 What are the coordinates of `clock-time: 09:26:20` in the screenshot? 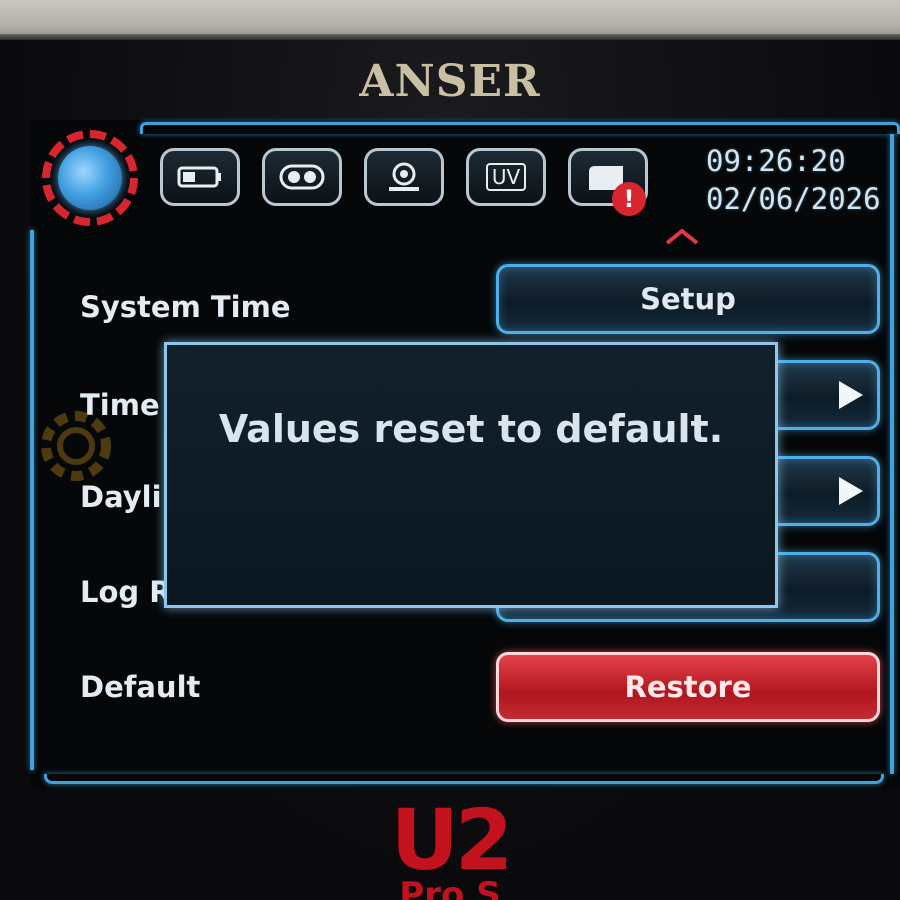 It's located at (776, 161).